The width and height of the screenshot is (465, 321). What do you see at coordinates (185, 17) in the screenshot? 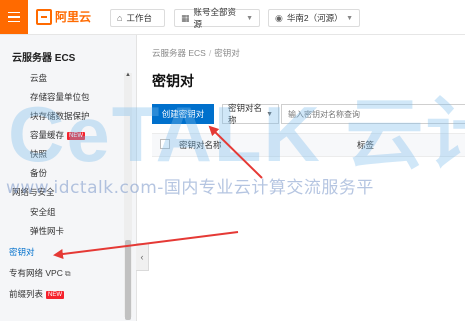
I see `resource-group-icon: ▦` at bounding box center [185, 17].